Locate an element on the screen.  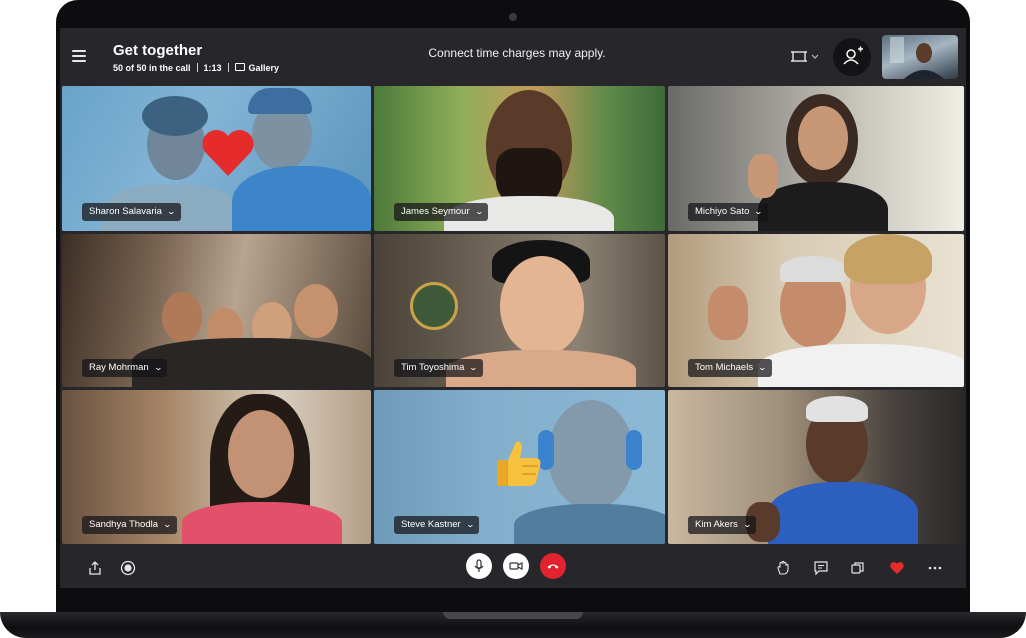
layout-icon is located at coordinates (805, 56).